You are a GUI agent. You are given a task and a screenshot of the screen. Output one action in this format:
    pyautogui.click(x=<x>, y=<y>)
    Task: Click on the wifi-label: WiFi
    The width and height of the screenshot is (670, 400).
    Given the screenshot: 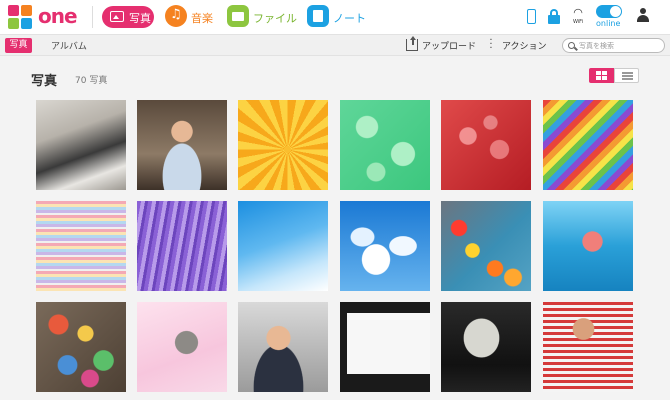 What is the action you would take?
    pyautogui.click(x=578, y=22)
    